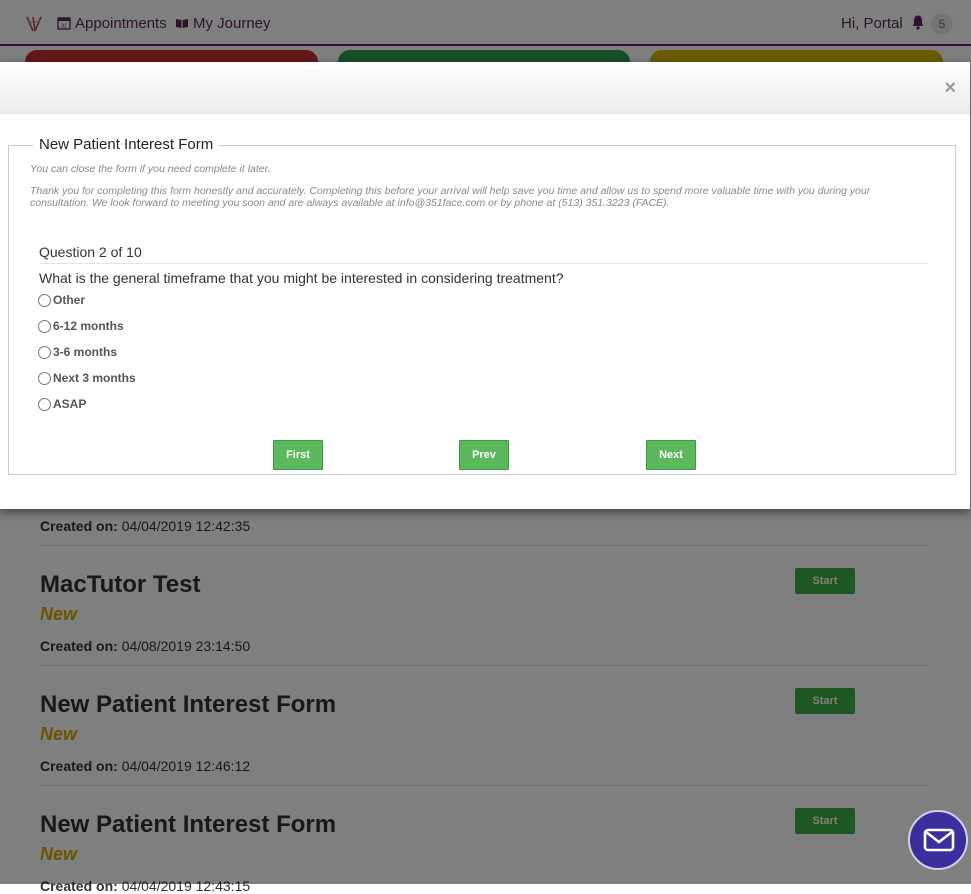  I want to click on next-button: Next, so click(671, 455).